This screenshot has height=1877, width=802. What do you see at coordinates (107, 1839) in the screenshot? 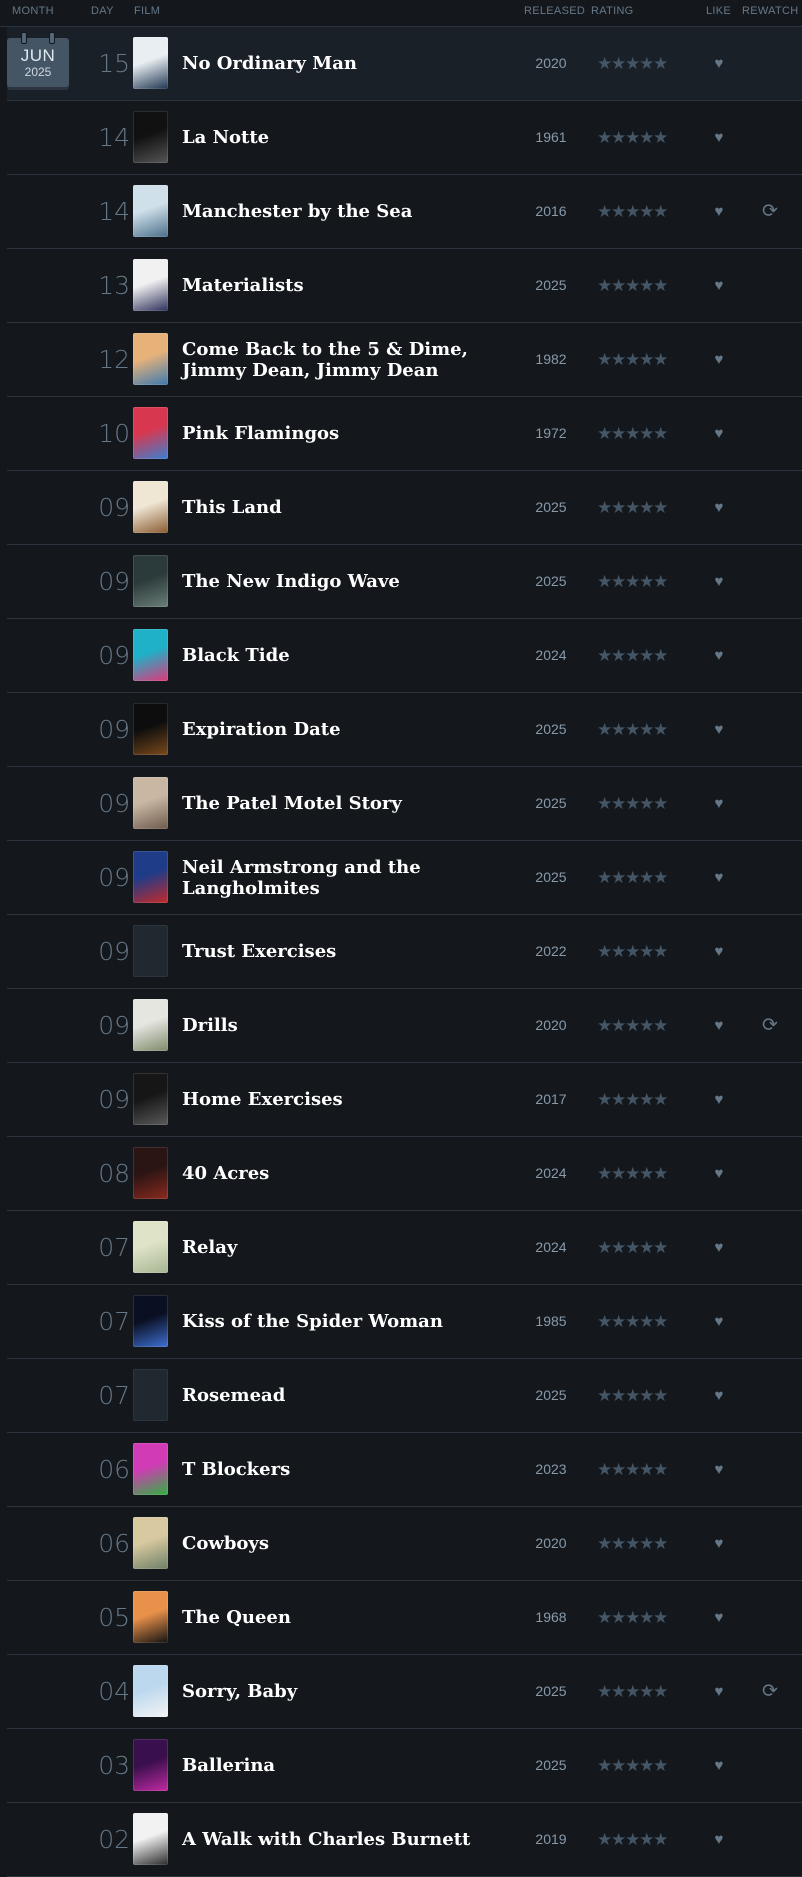
I see `entry-day: 02` at bounding box center [107, 1839].